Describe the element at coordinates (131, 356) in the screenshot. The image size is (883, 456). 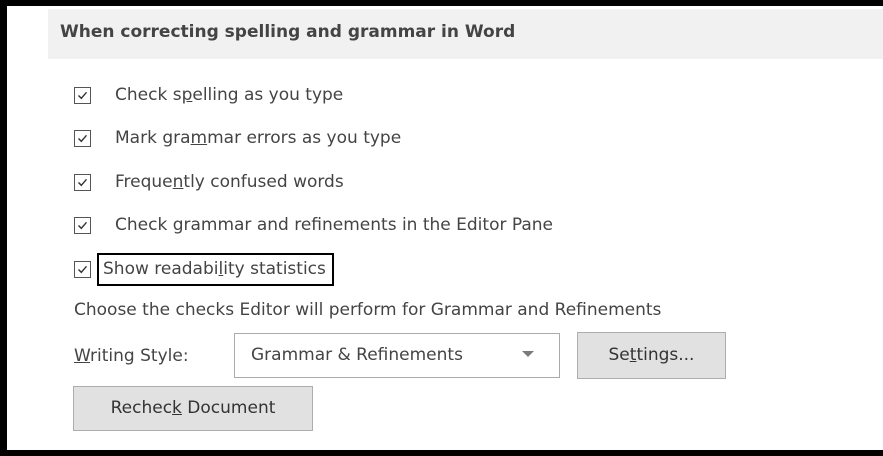
I see `writing-style-label: Writing Style:` at that location.